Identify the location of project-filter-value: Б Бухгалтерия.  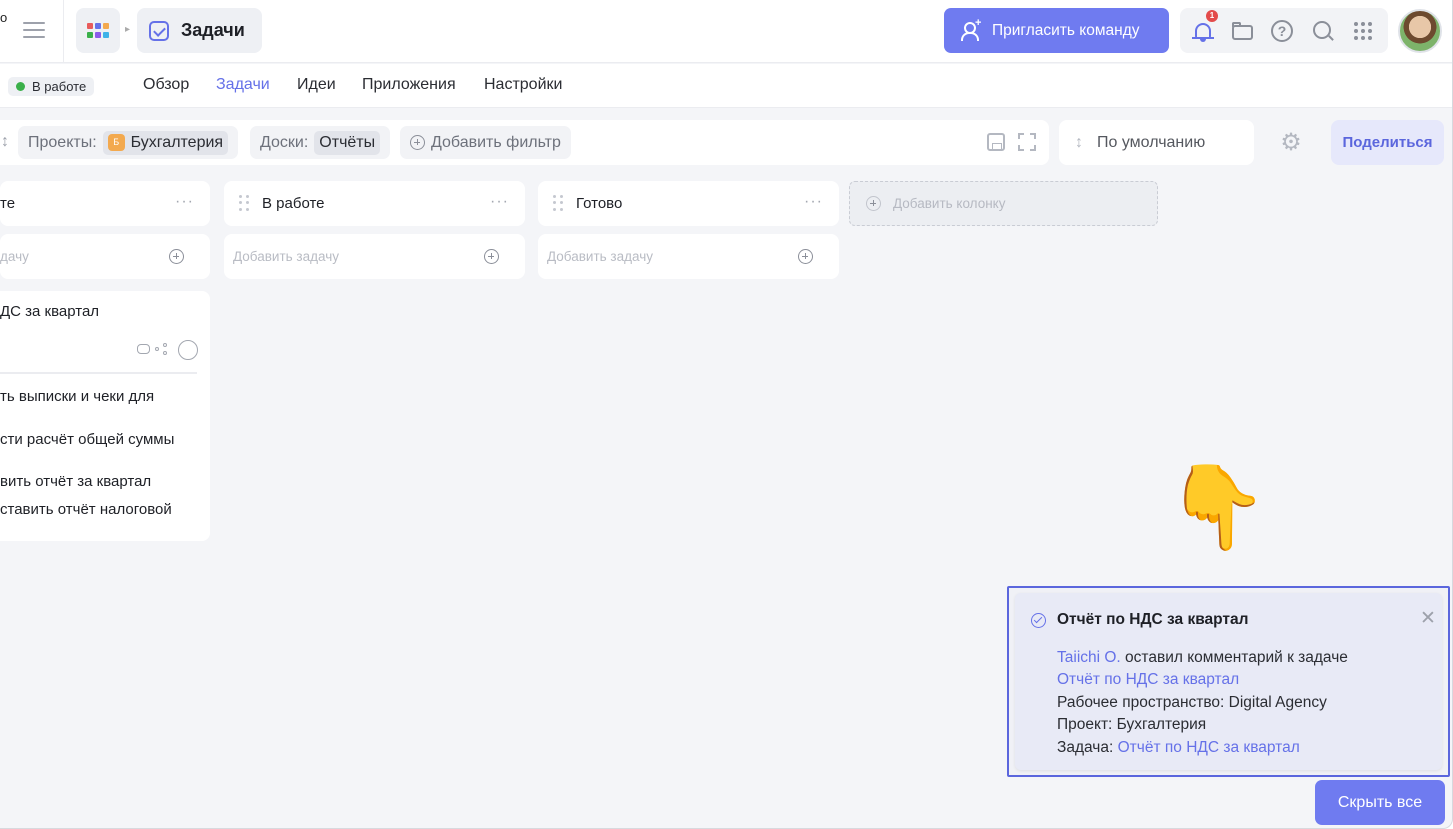
(165, 142).